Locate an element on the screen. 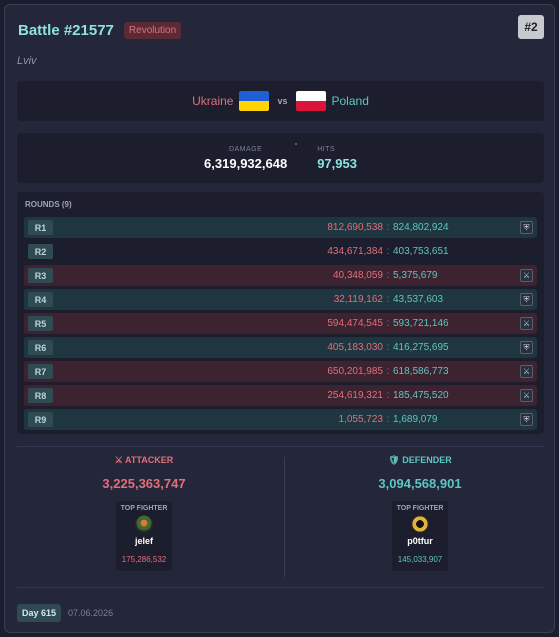  footer: Day 615 07.06.2026 is located at coordinates (65, 613).